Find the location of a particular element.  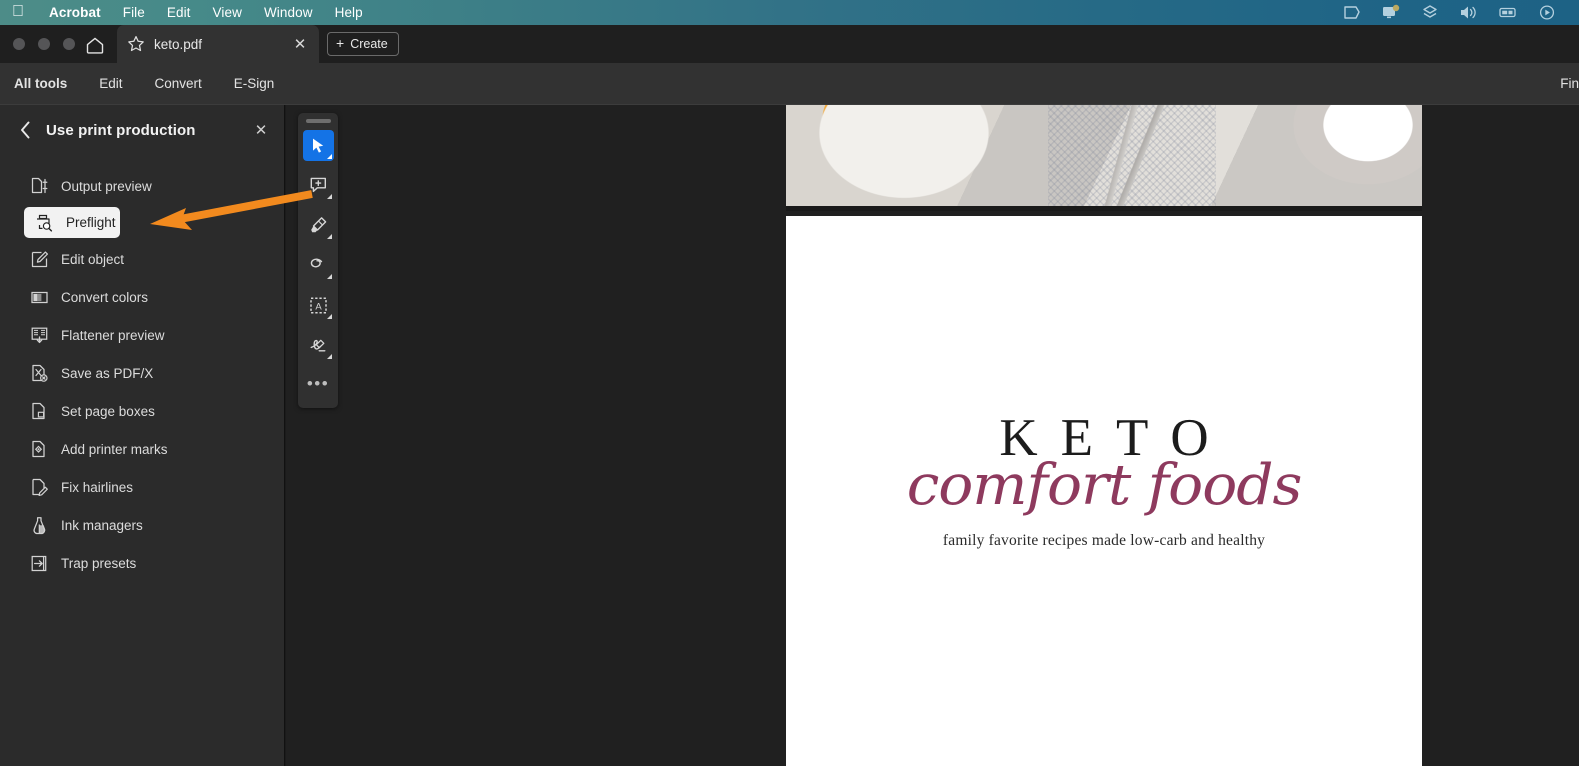

select-cursor-icon is located at coordinates (318, 145).